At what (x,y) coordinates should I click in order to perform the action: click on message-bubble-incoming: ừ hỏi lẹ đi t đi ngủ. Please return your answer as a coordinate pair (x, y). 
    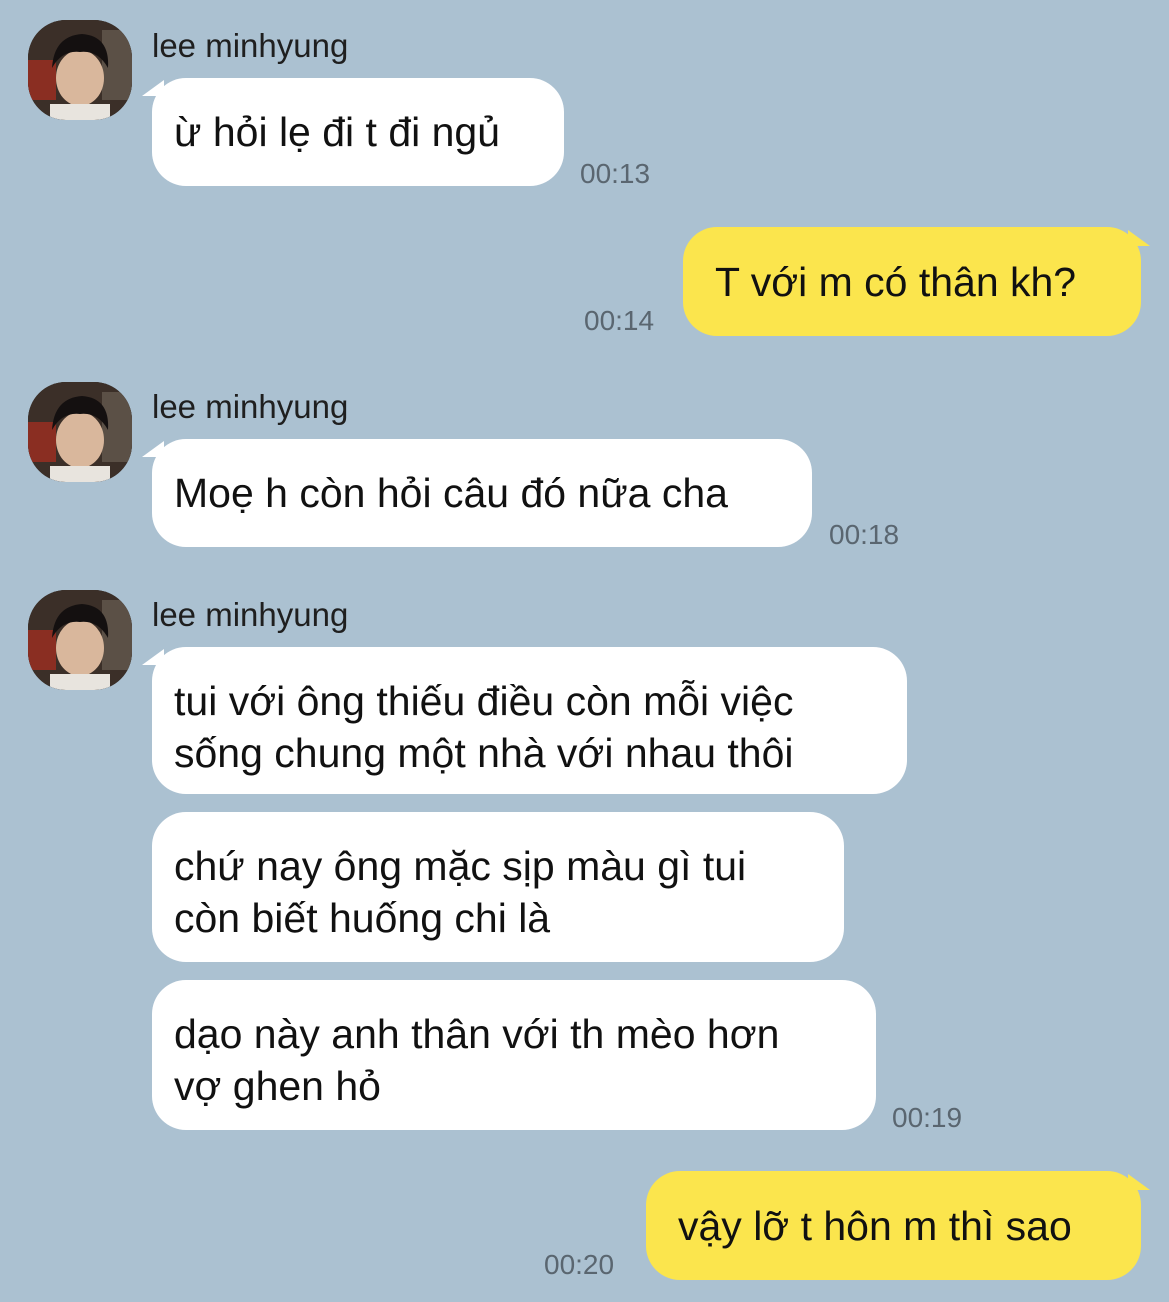
    Looking at the image, I should click on (358, 132).